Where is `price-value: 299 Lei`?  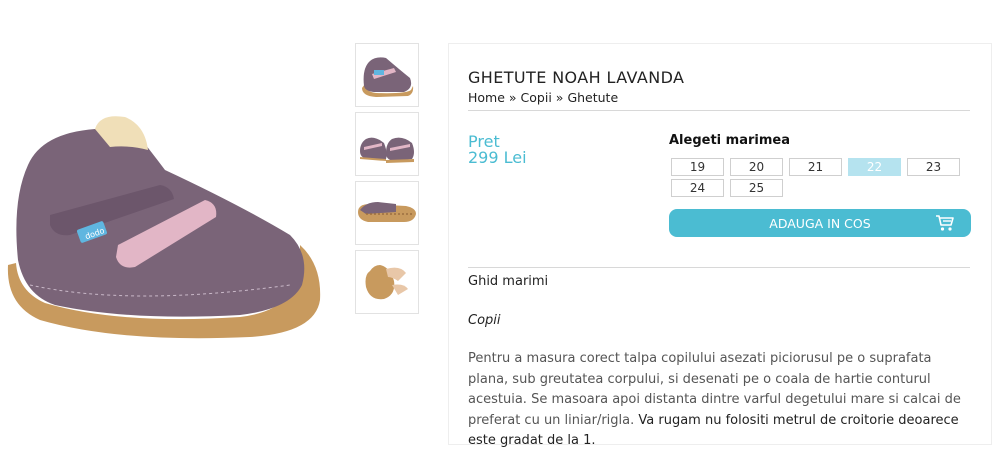 price-value: 299 Lei is located at coordinates (497, 157).